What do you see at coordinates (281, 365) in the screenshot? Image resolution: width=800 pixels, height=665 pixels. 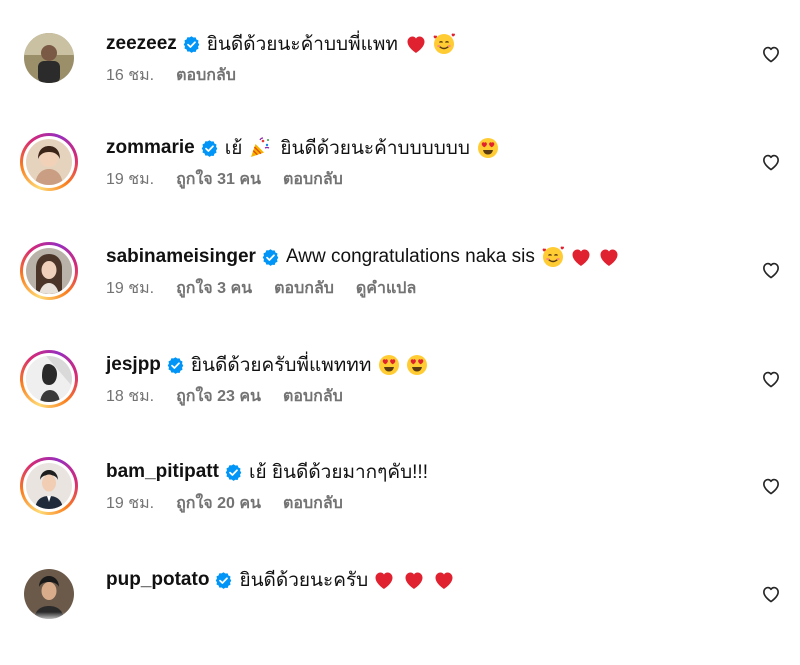 I see `comment-text: ยินดีด้วยครับพี่แพททท` at bounding box center [281, 365].